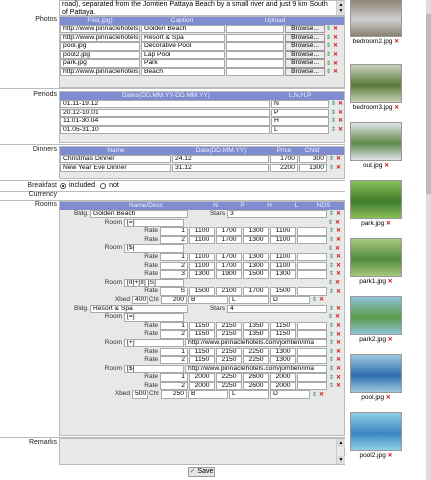 This screenshot has width=431, height=480. I want to click on save-button: ✓ Save, so click(201, 472).